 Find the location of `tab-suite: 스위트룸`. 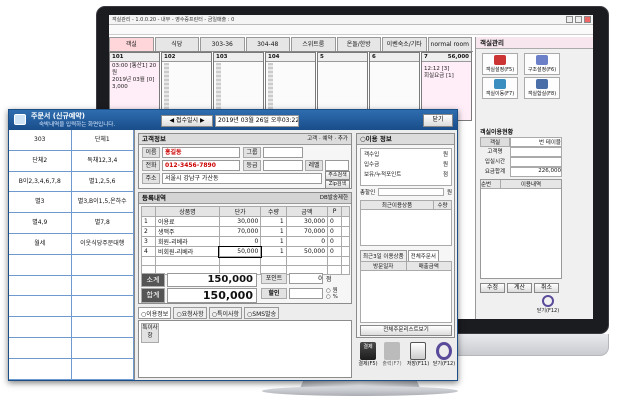

tab-suite: 스위트룸 is located at coordinates (313, 44).